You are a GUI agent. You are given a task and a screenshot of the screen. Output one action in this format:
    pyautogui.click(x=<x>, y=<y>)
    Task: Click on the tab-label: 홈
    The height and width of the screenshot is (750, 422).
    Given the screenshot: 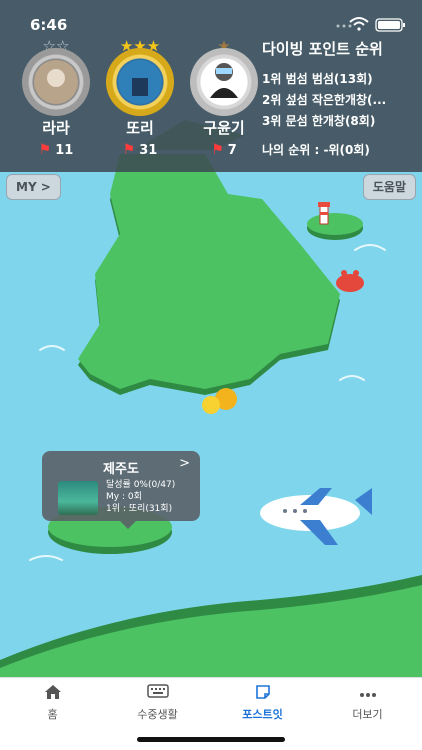 What is the action you would take?
    pyautogui.click(x=52, y=714)
    